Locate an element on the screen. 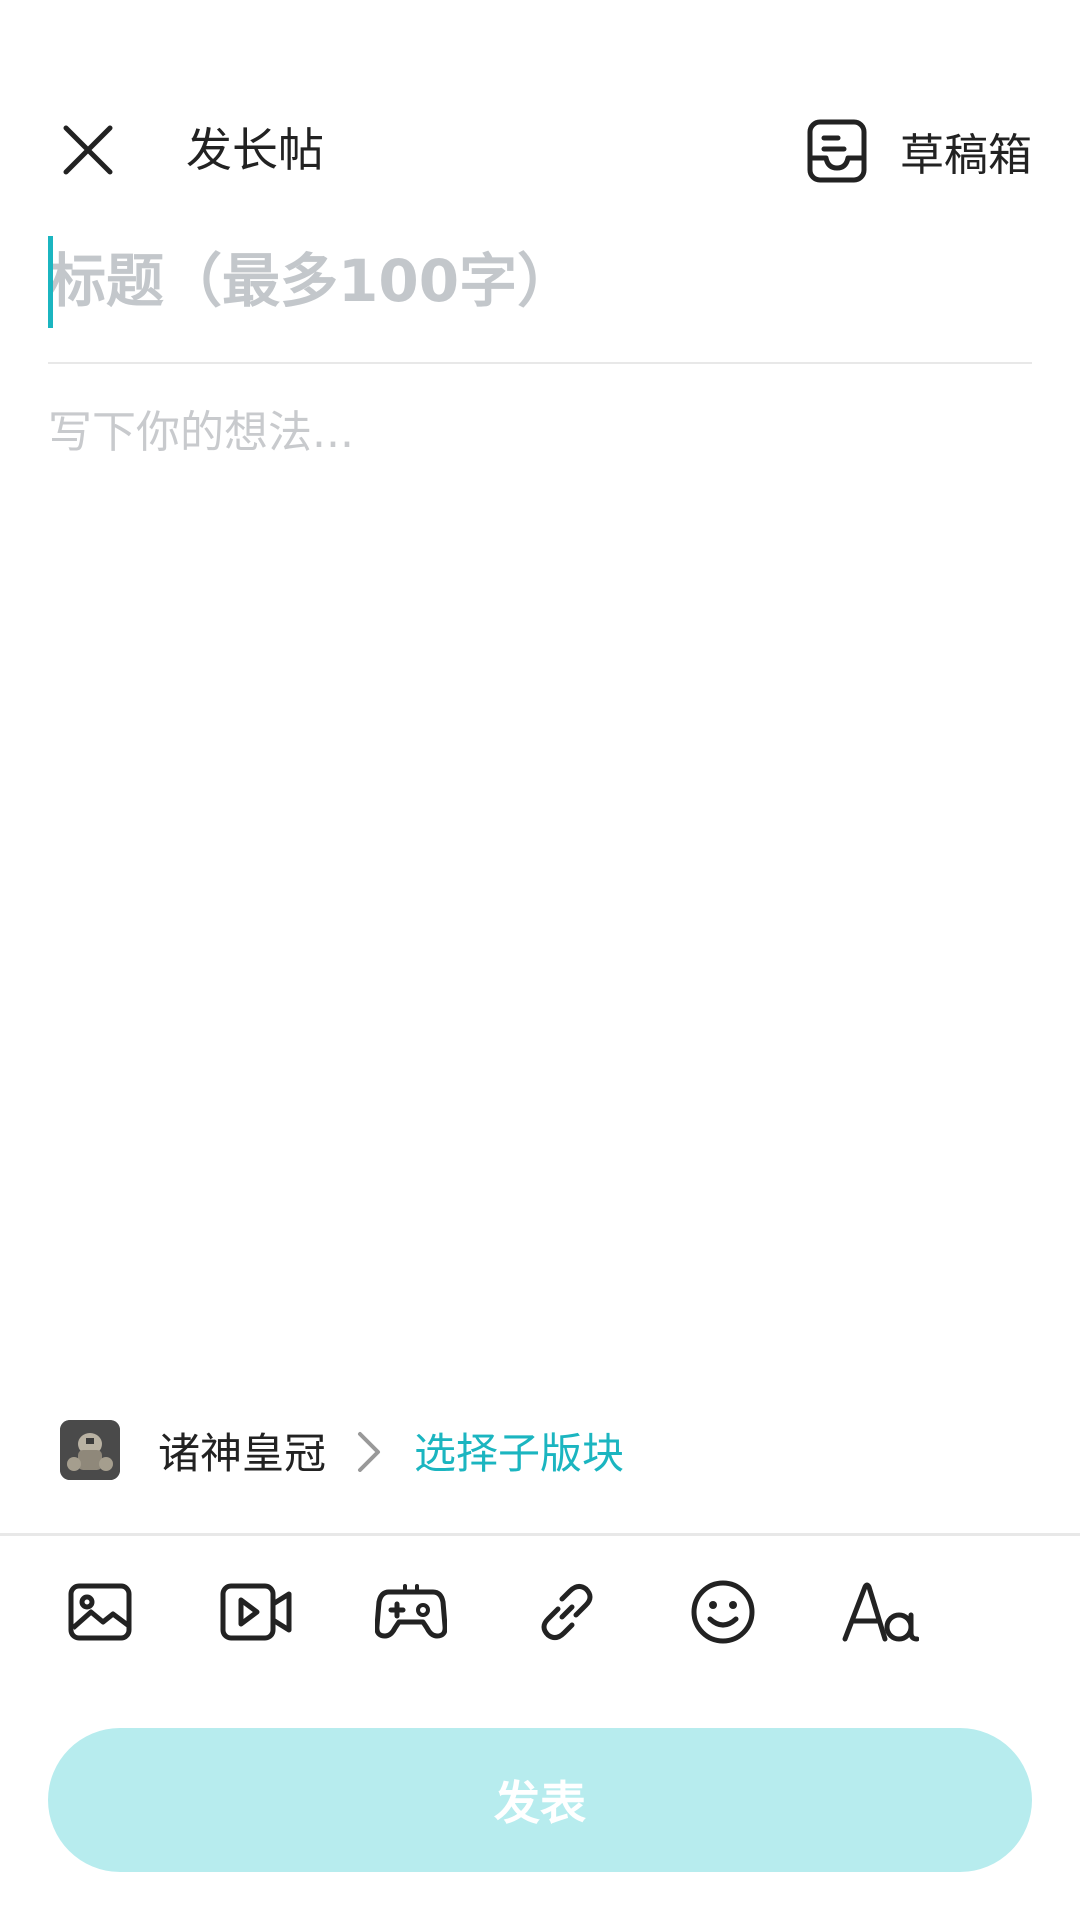  toolbar-divider is located at coordinates (540, 1534).